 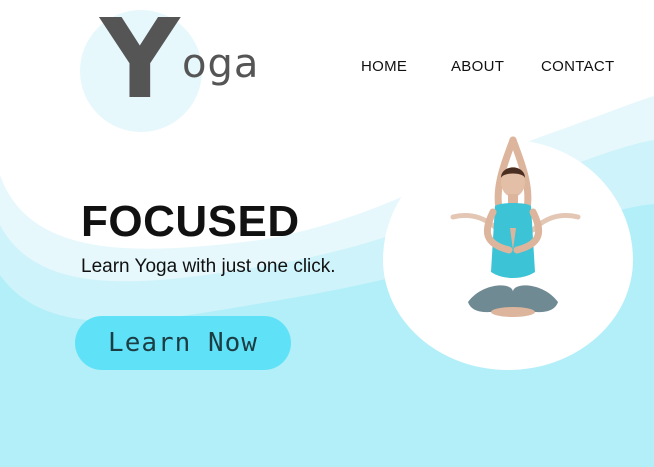 I want to click on nav-contact-link: CONTACT, so click(x=577, y=66).